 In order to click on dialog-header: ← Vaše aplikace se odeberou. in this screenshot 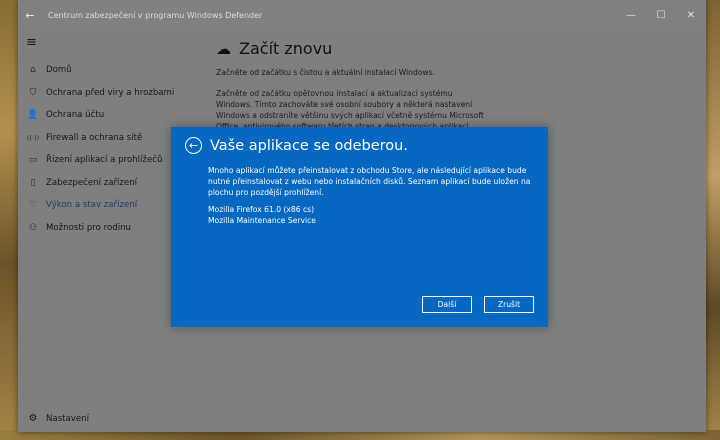, I will do `click(296, 145)`.